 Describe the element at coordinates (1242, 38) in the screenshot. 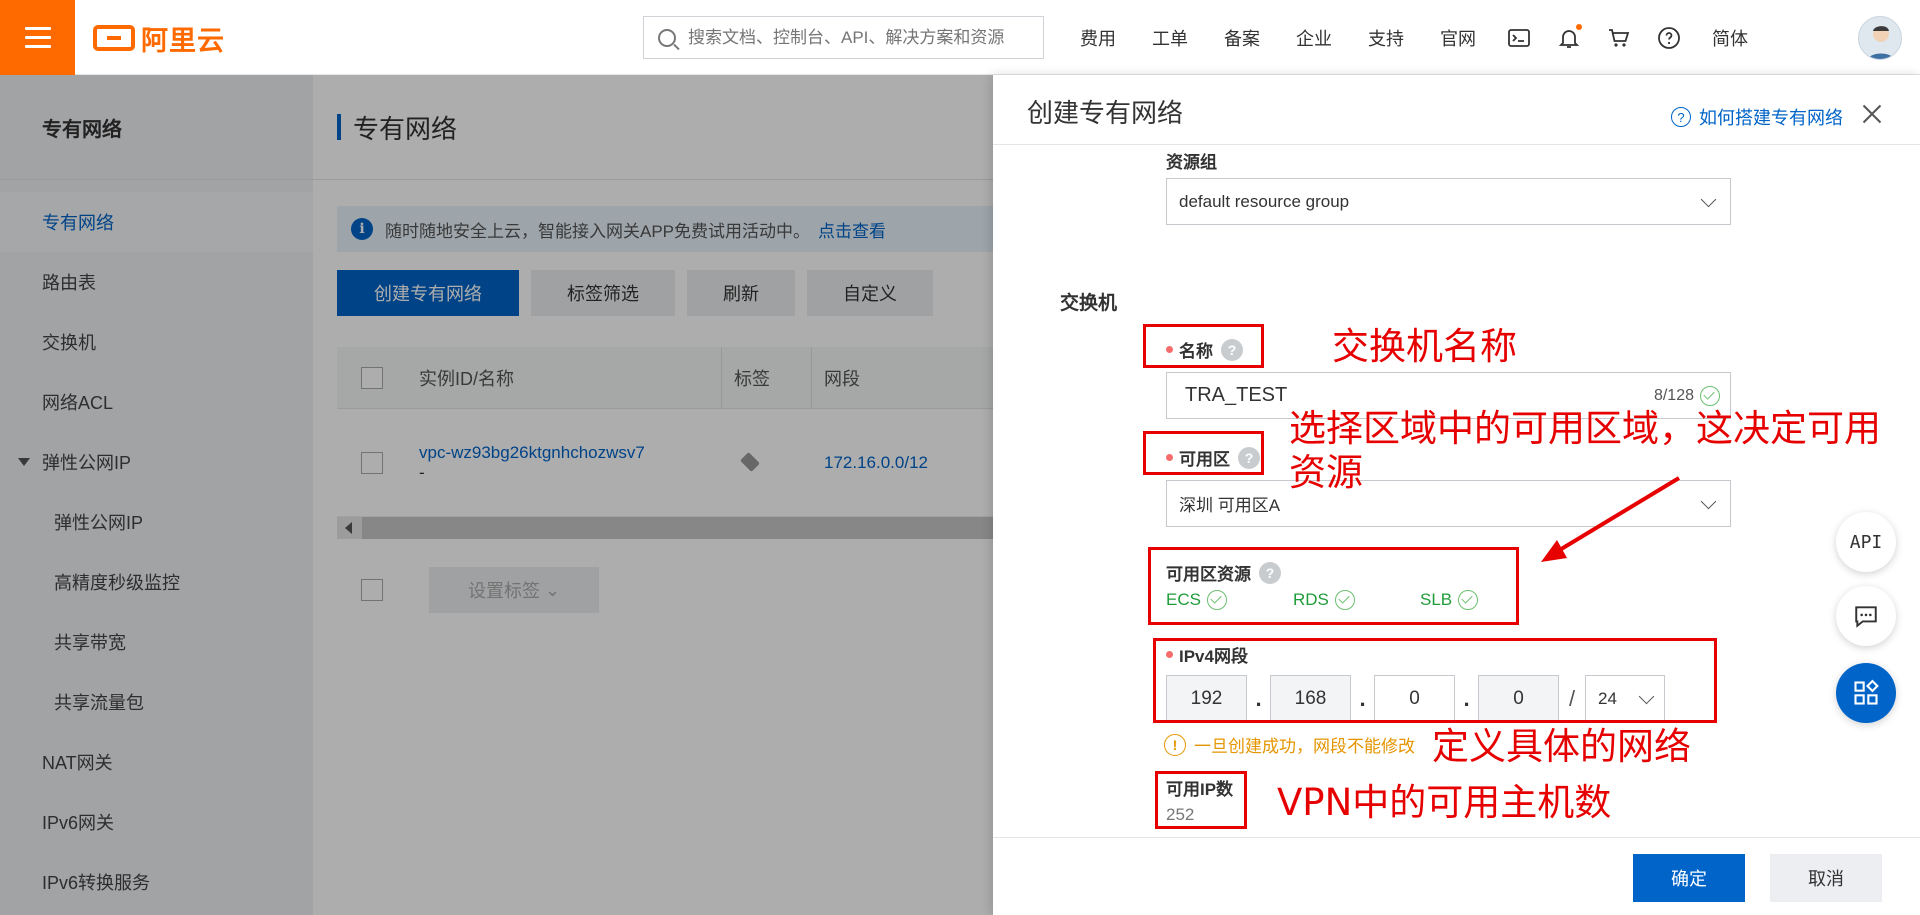

I see `nav-filing: 备案` at that location.